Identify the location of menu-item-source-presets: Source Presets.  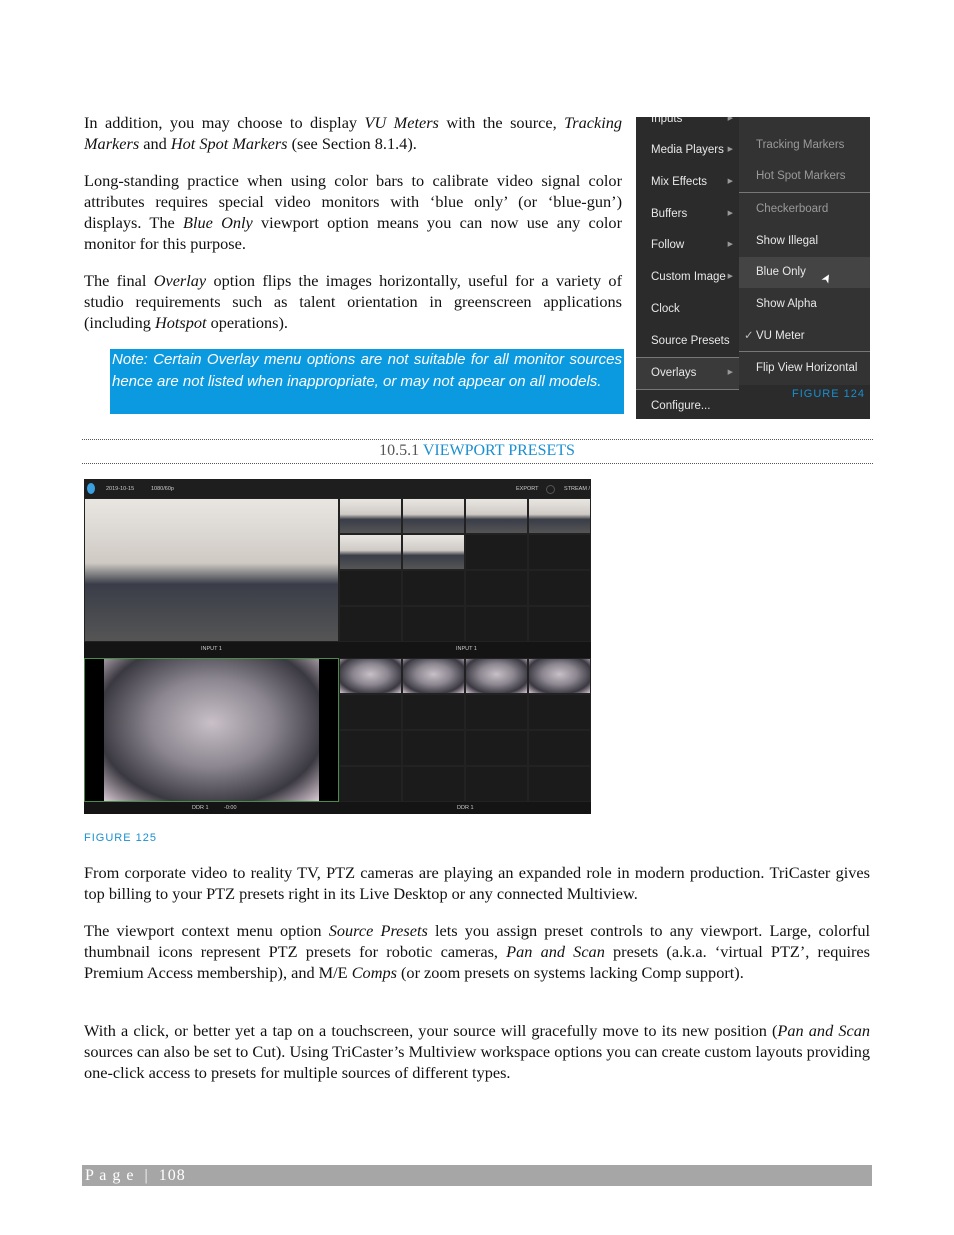
(687, 341).